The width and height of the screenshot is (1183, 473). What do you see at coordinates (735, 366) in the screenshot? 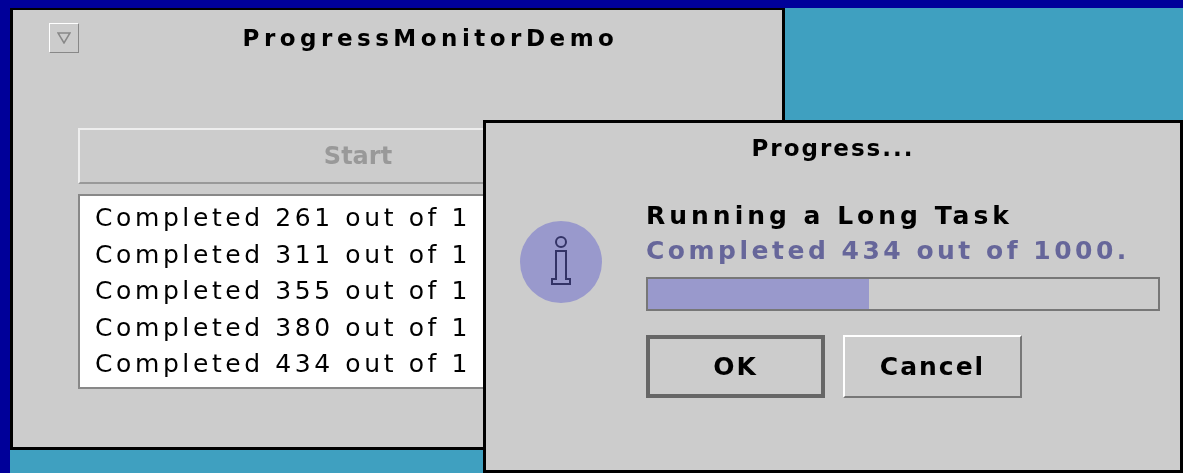
I see `ok-button: OK` at bounding box center [735, 366].